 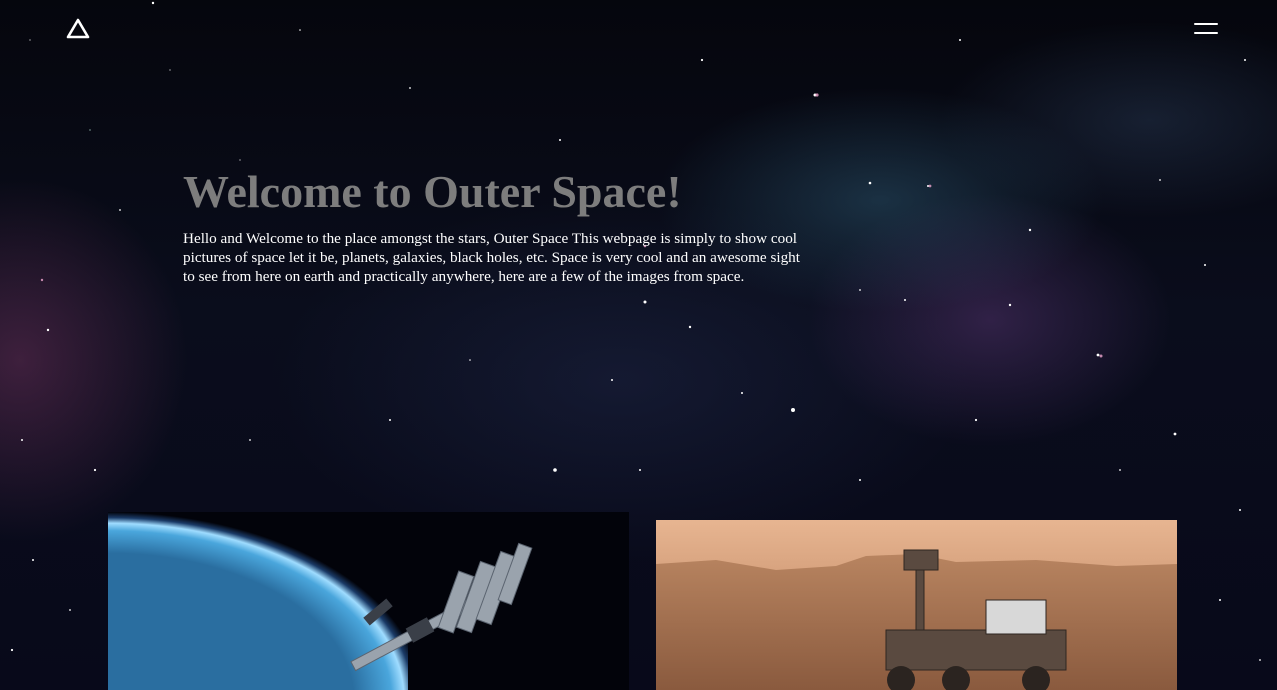 I want to click on hamburger-line, so click(x=1206, y=33).